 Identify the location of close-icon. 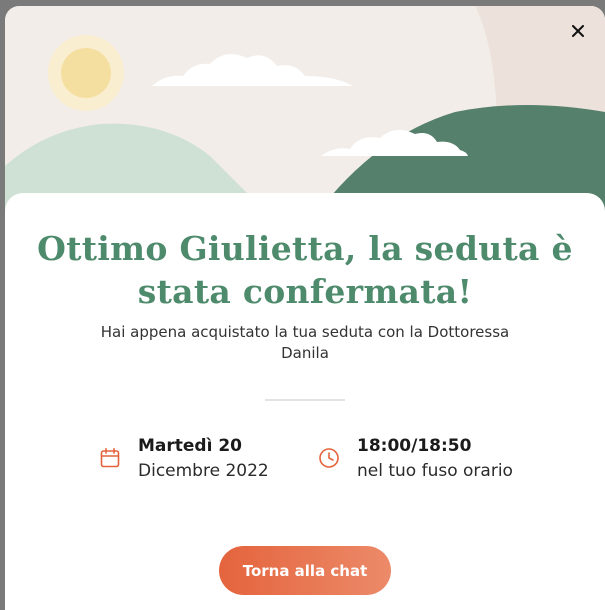
(578, 31).